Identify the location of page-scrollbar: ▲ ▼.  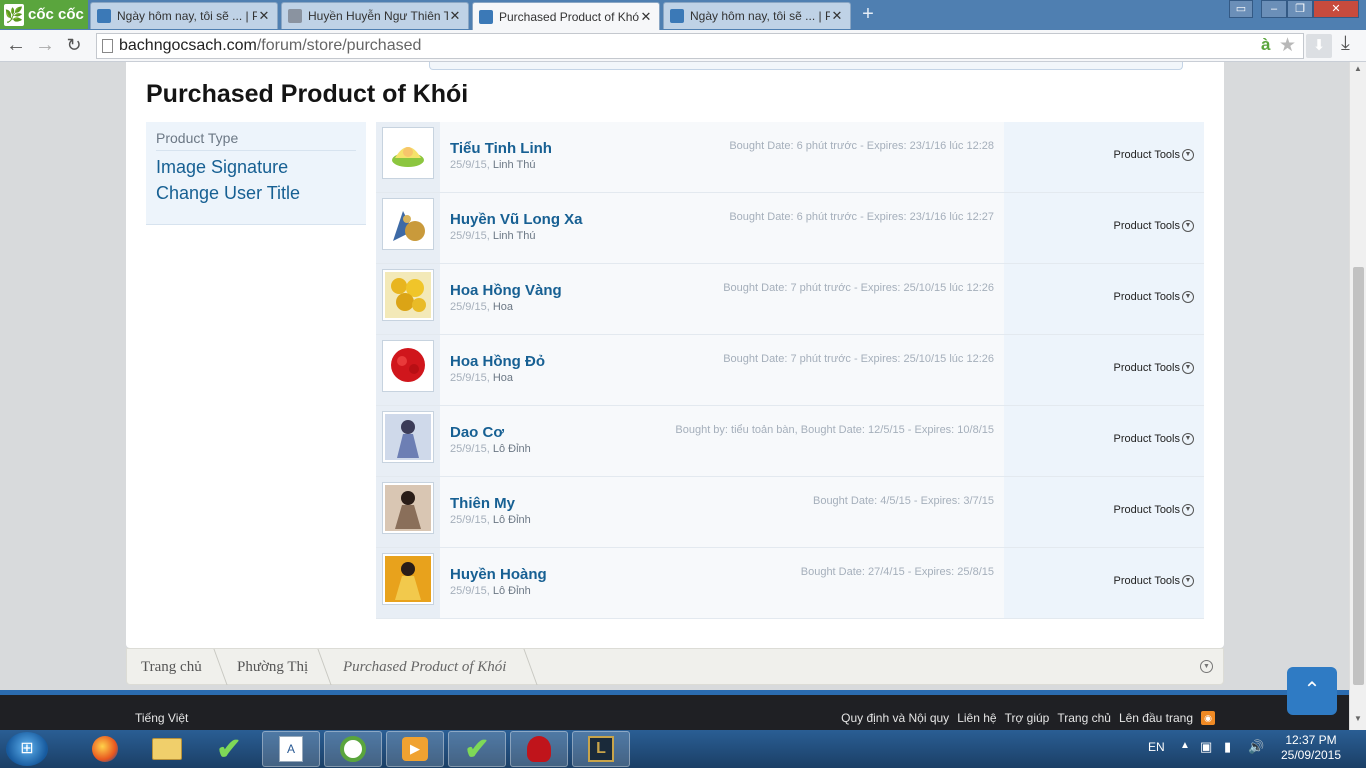
(1357, 396).